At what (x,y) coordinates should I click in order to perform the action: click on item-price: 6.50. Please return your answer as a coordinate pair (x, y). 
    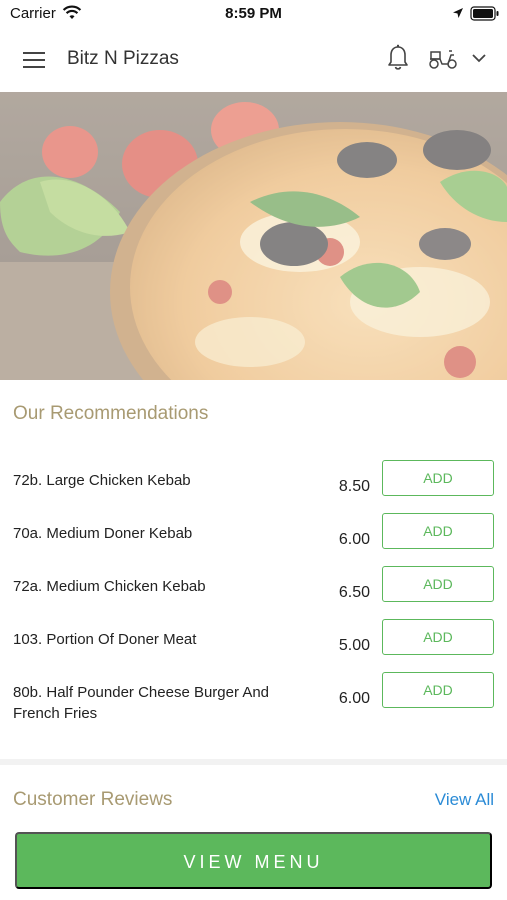
    Looking at the image, I should click on (354, 592).